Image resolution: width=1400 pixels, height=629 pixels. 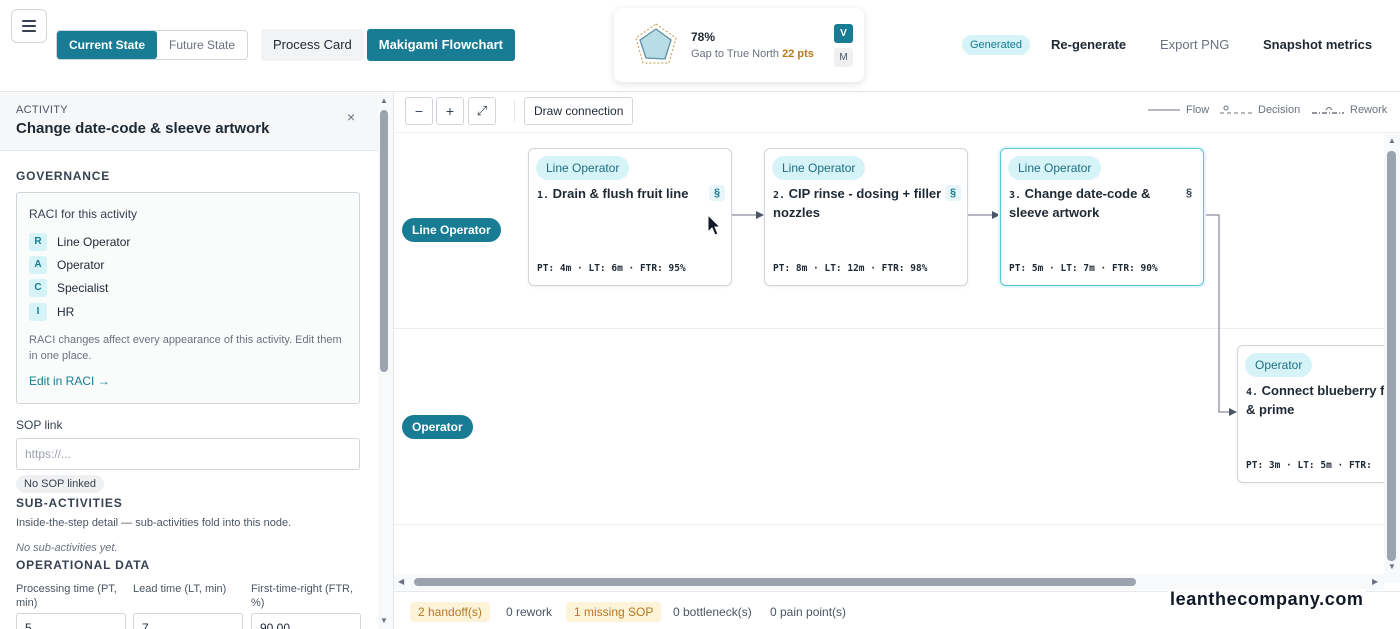 I want to click on raci-row: C Specialist, so click(x=68, y=288).